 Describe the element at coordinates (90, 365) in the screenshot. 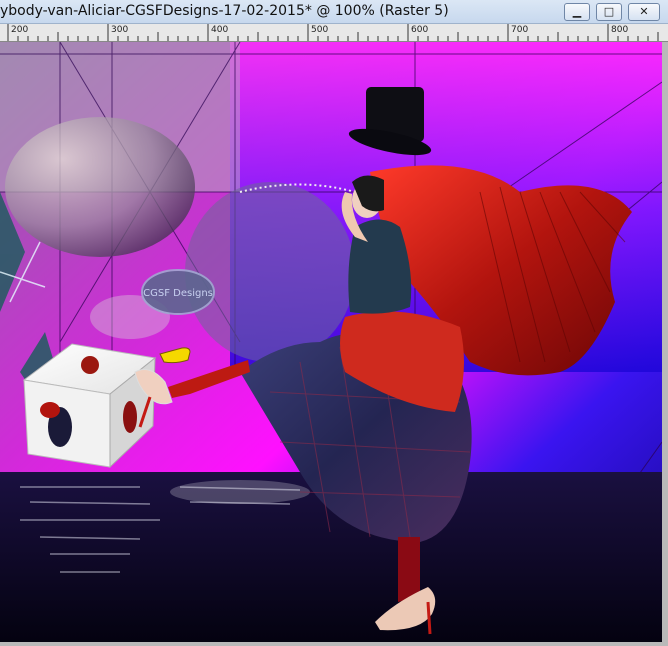

I see `figure-top` at that location.